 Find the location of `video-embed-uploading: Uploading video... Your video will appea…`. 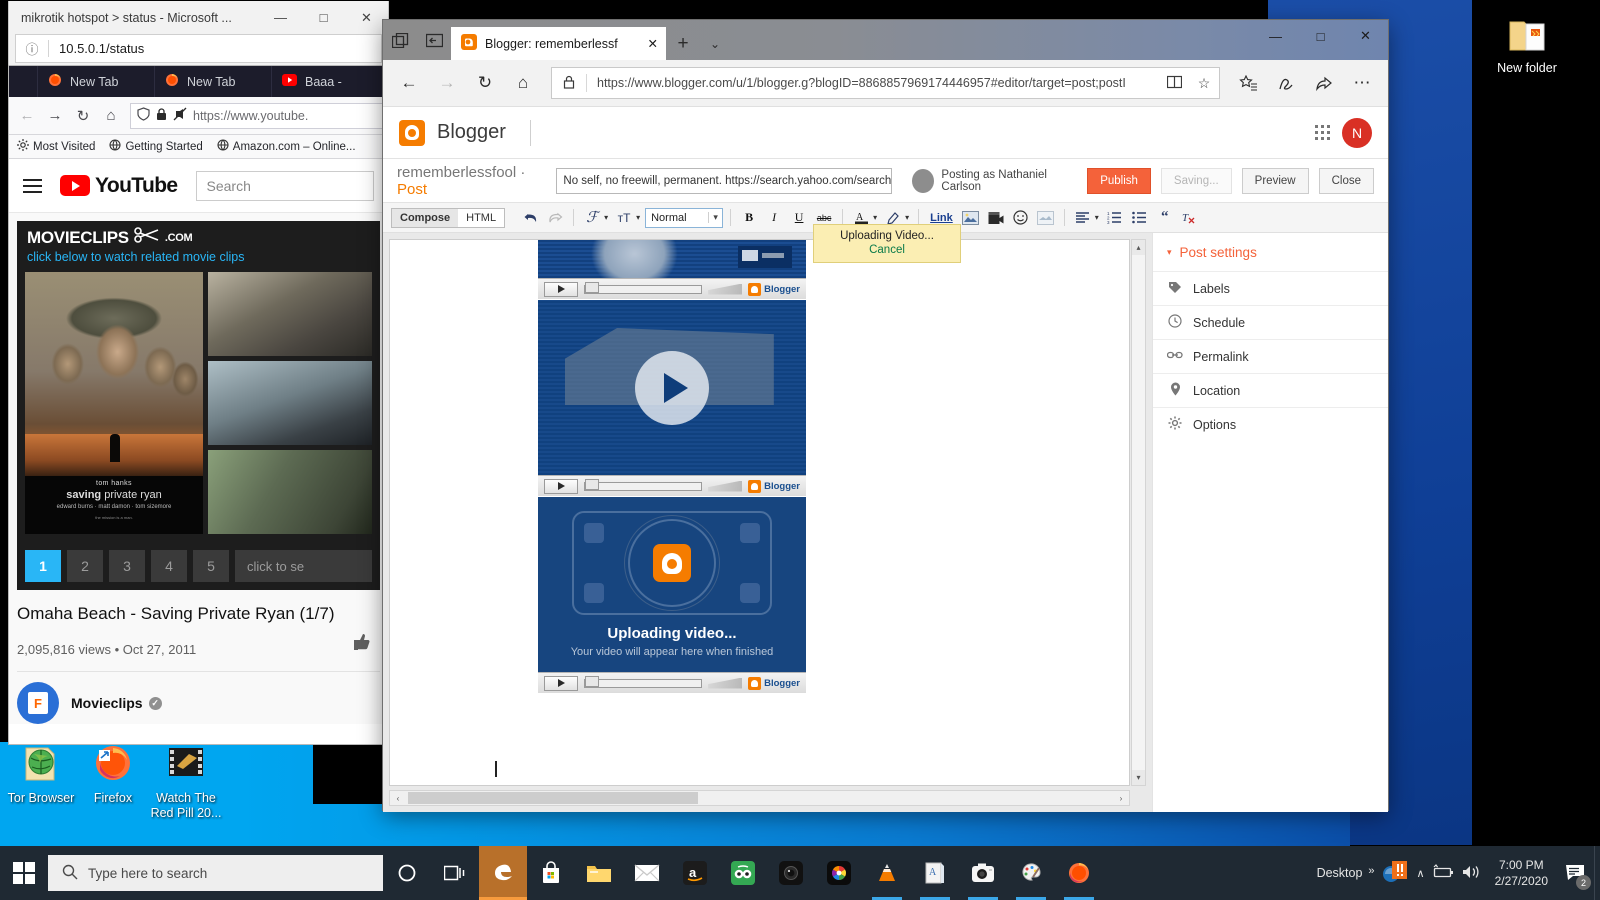

video-embed-uploading: Uploading video... Your video will appea… is located at coordinates (672, 595).